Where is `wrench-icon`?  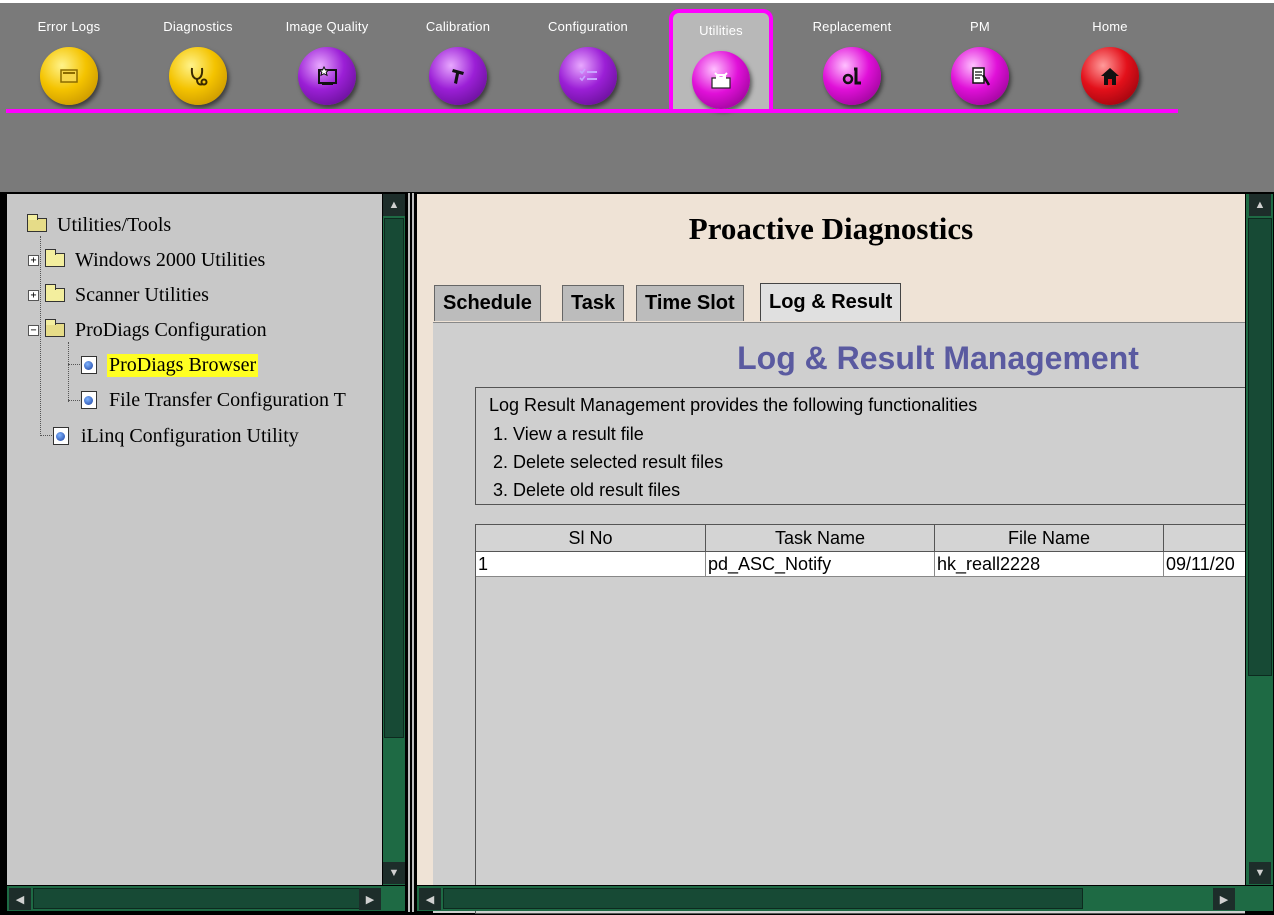 wrench-icon is located at coordinates (458, 76).